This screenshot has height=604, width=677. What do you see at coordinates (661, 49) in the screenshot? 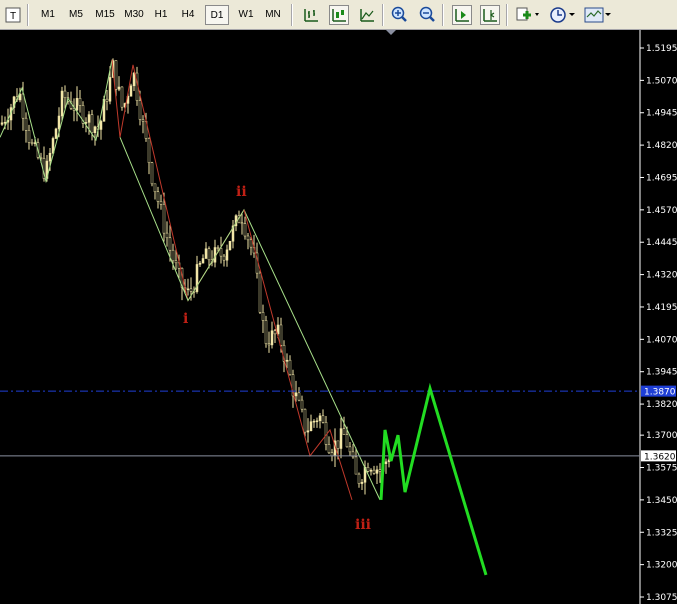
I see `price-tick-label: 1.5195` at bounding box center [661, 49].